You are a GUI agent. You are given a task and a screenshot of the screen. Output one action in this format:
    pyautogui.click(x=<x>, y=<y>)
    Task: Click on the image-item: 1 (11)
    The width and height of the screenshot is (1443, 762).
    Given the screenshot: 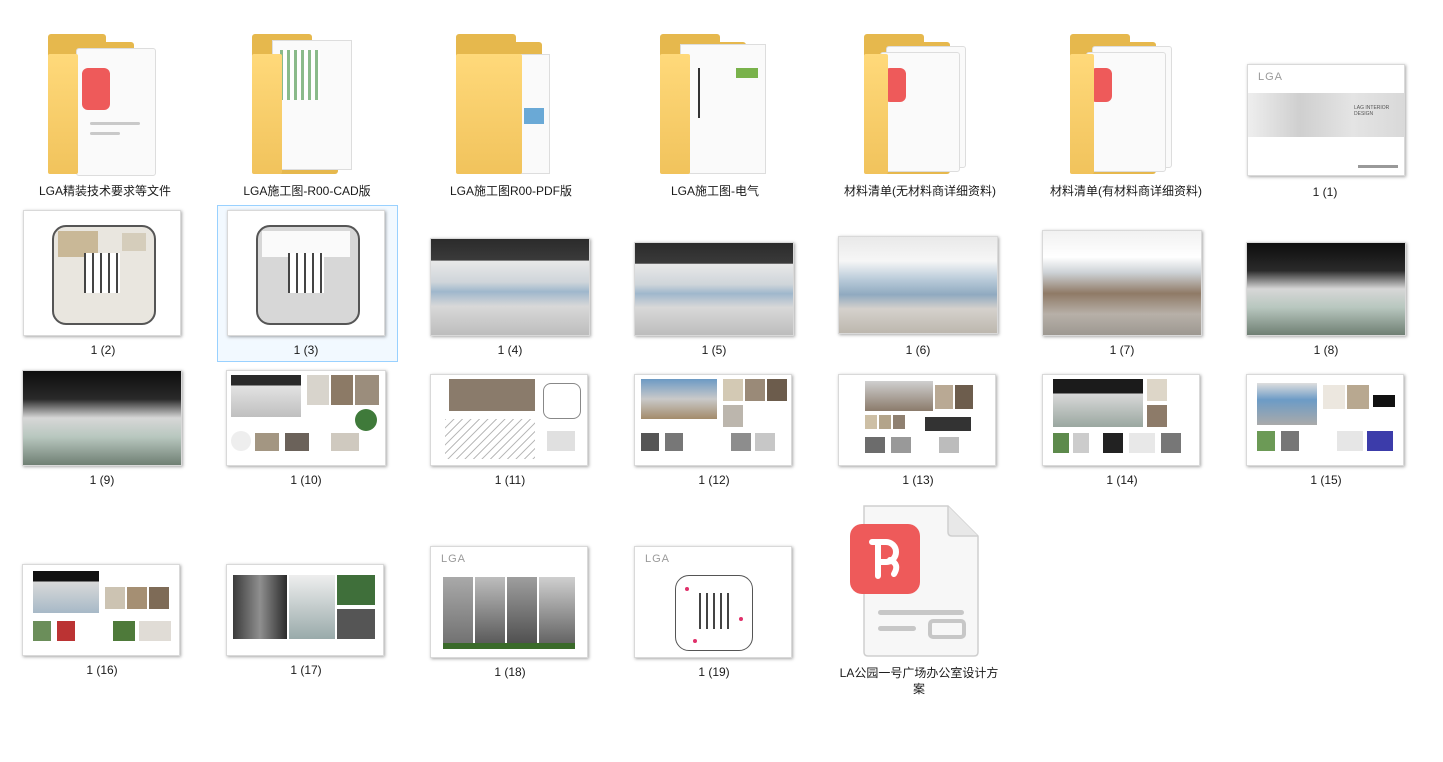 What is the action you would take?
    pyautogui.click(x=510, y=432)
    